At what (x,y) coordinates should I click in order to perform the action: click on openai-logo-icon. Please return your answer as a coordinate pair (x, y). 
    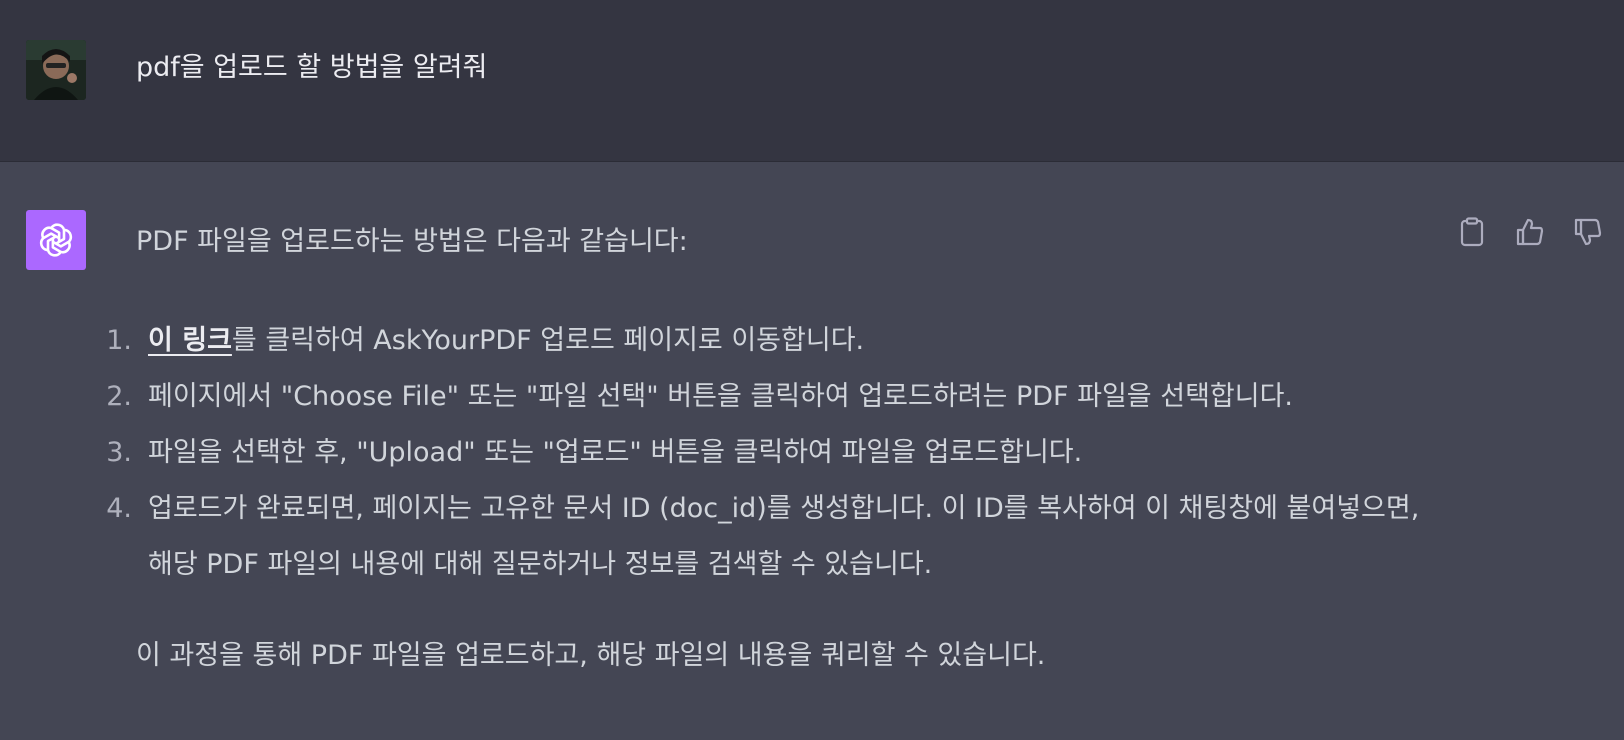
    Looking at the image, I should click on (56, 240).